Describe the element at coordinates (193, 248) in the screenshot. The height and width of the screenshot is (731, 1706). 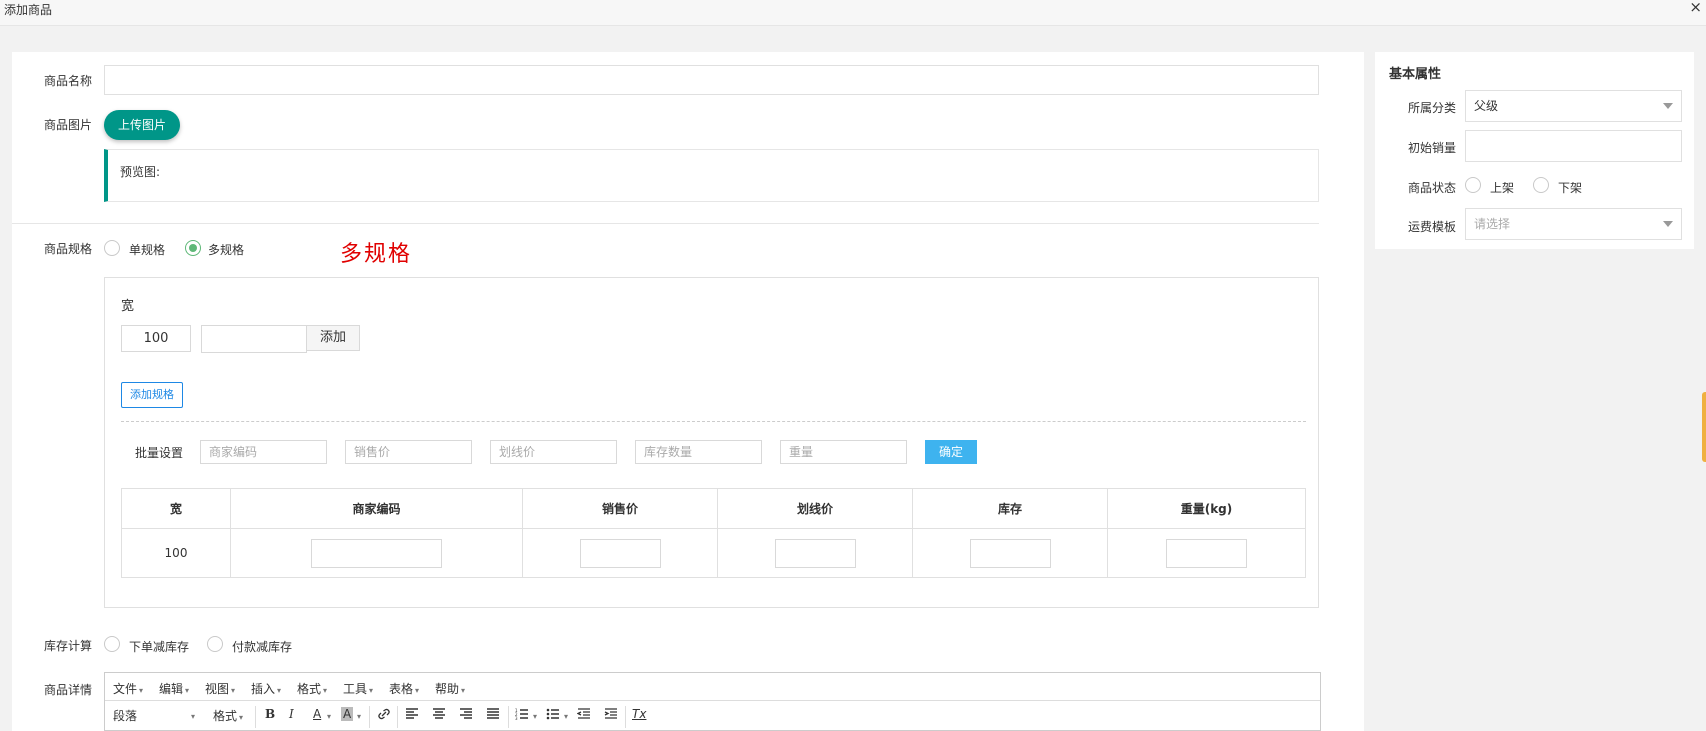
I see `multi-spec-radio` at that location.